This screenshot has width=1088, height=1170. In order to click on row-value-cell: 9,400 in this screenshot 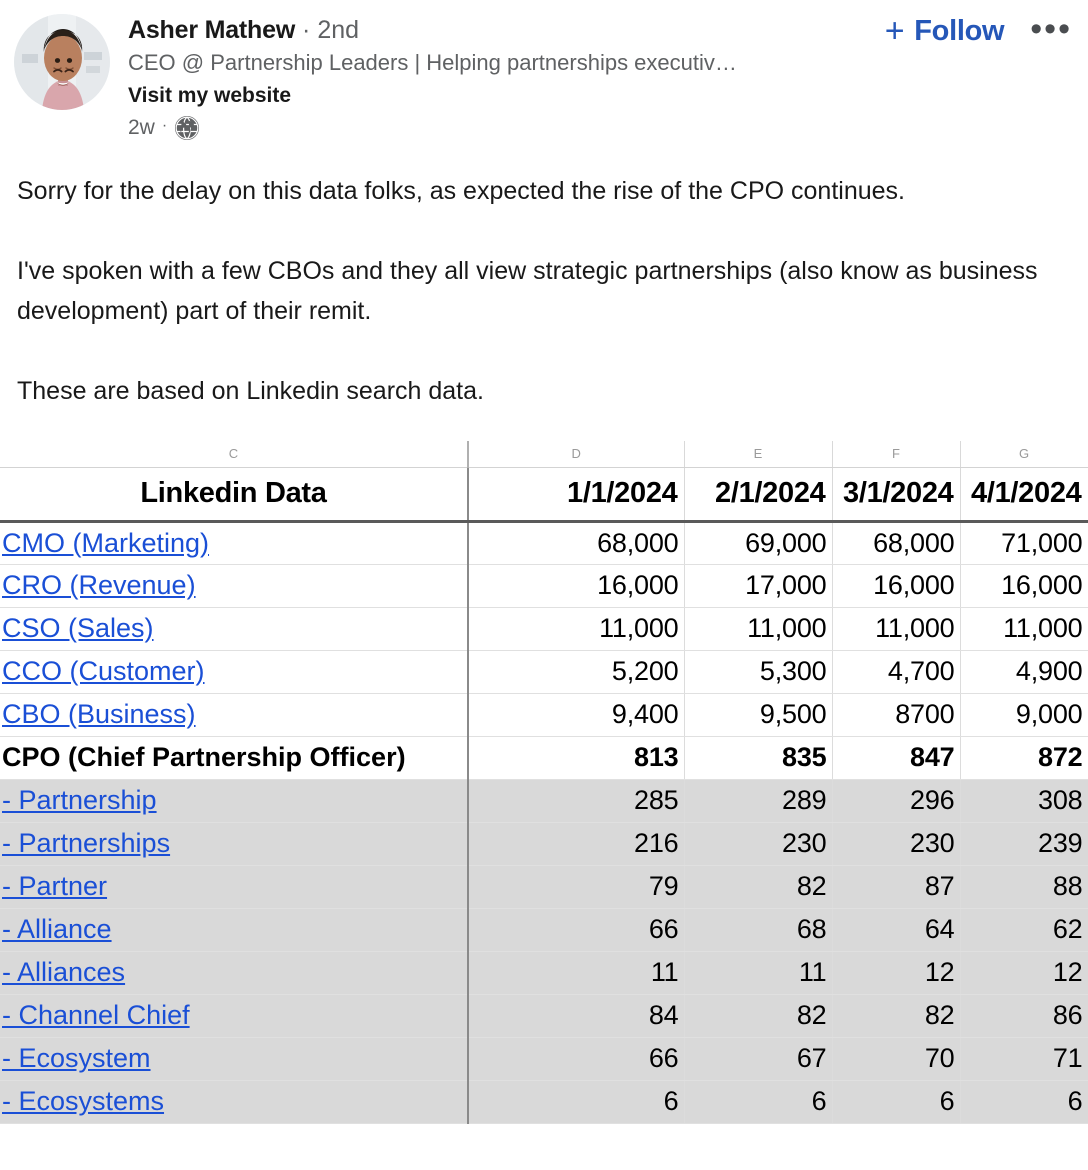, I will do `click(576, 715)`.